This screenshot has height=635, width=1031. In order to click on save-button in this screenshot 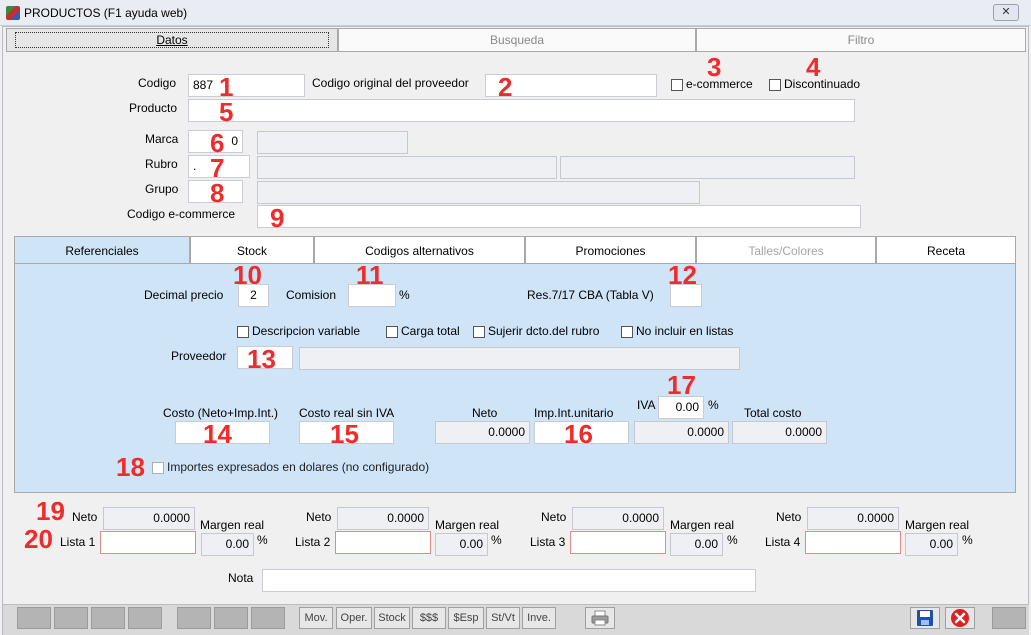, I will do `click(925, 618)`.